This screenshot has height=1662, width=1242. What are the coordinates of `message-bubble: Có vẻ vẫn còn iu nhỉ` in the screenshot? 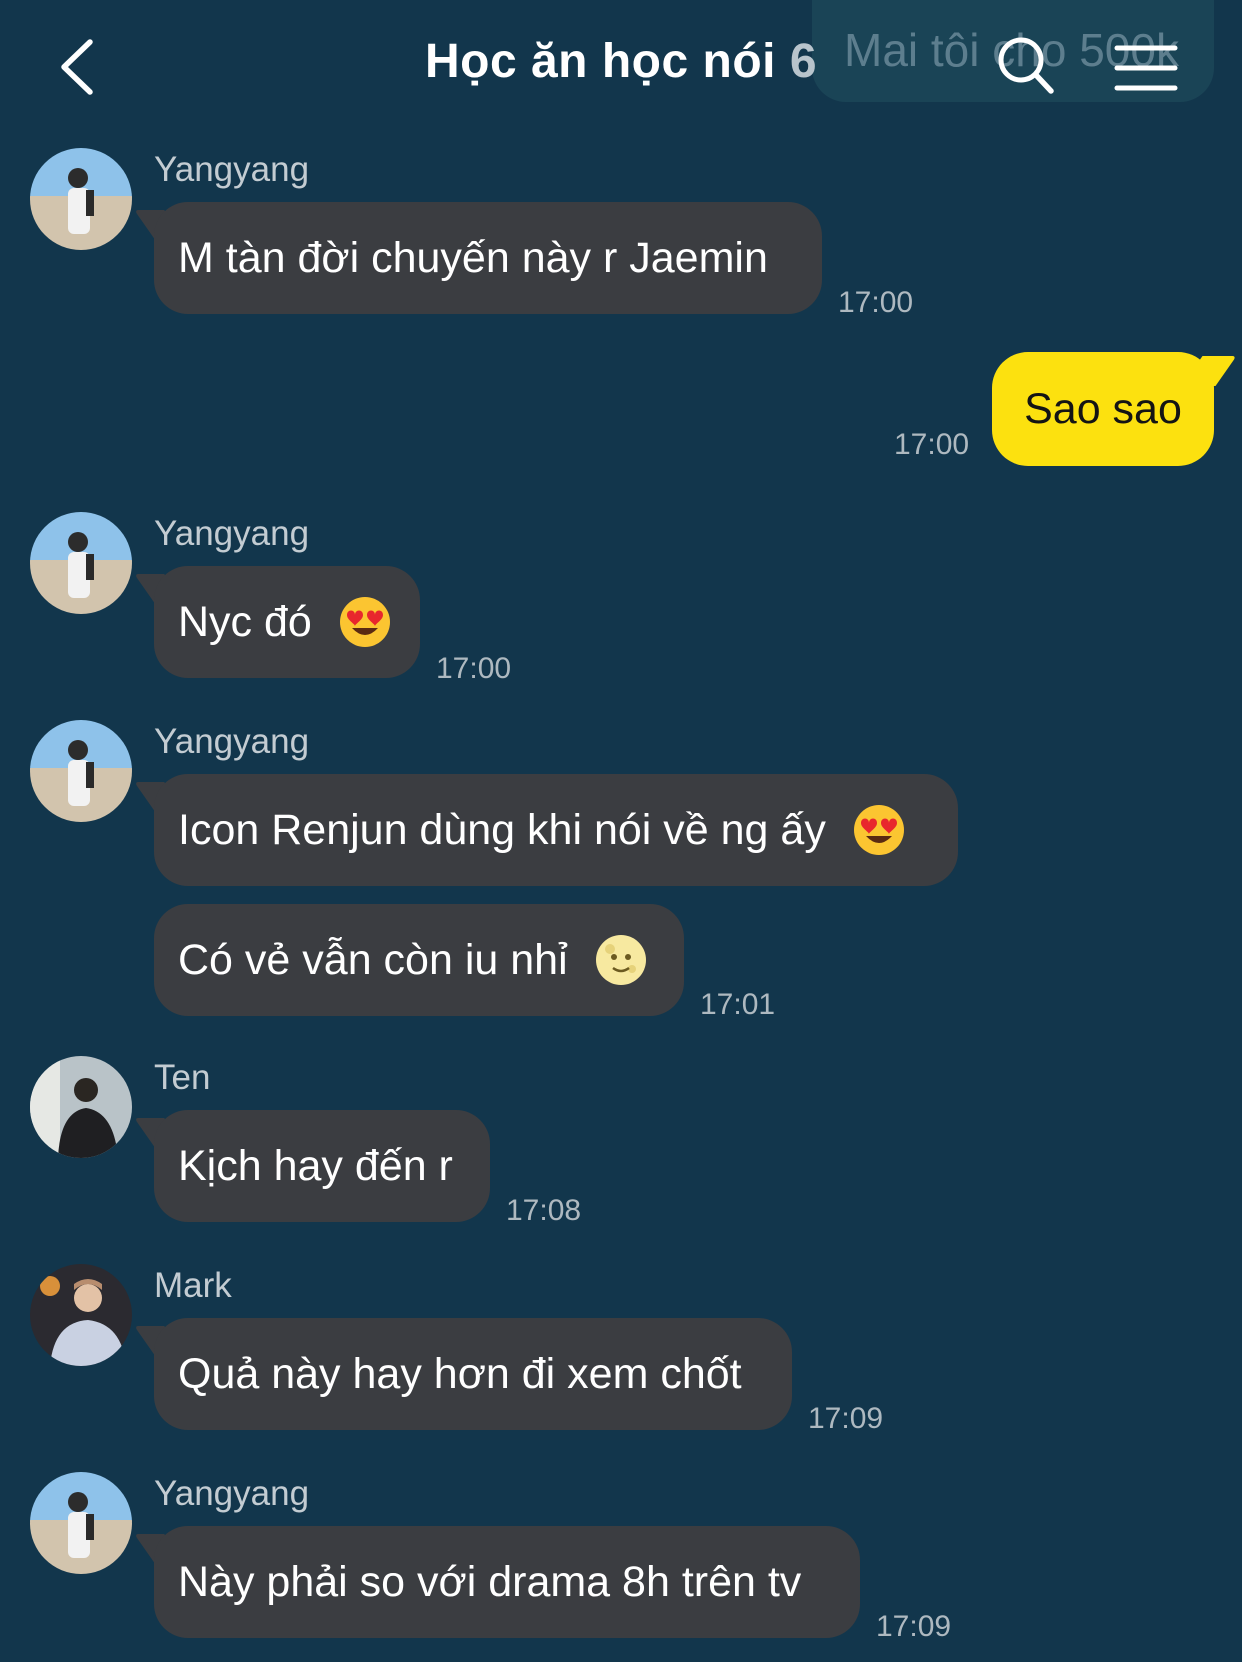 It's located at (419, 960).